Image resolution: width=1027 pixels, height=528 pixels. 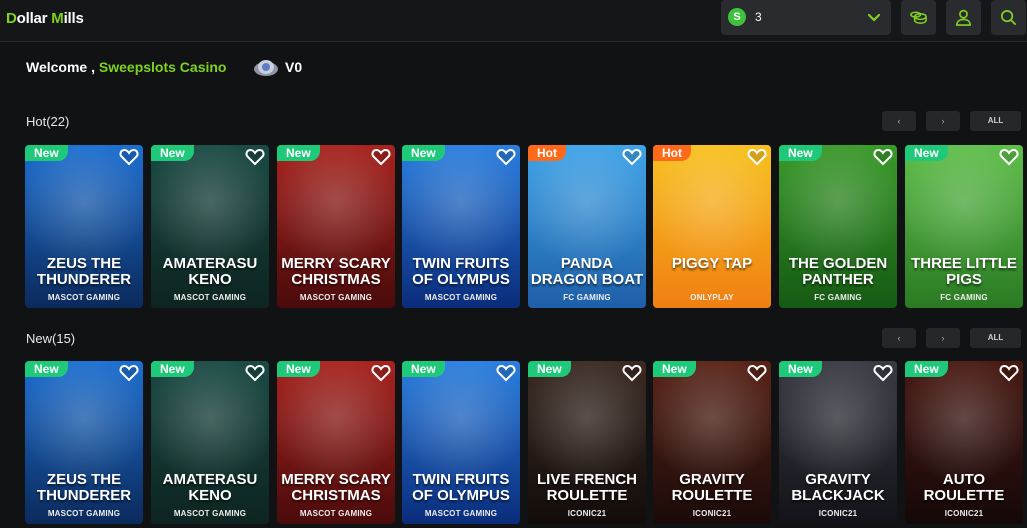 I want to click on game-title: GRAVITY ROULETTE, so click(x=712, y=487).